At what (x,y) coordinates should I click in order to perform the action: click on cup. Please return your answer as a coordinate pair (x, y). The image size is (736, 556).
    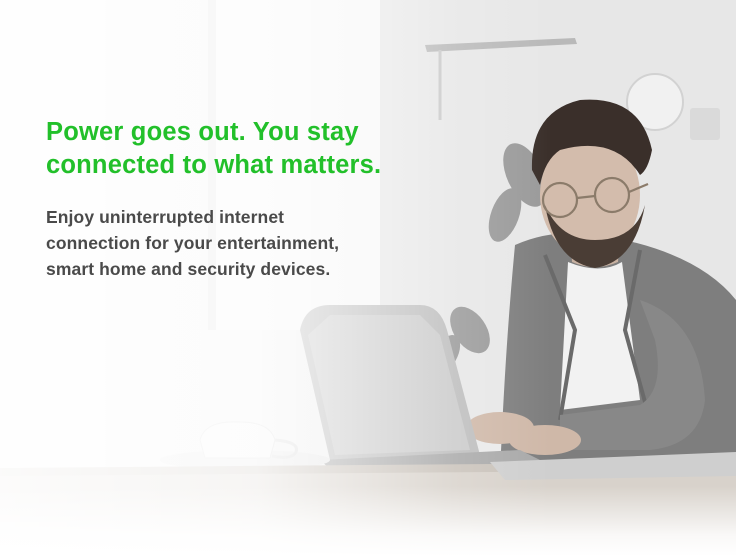
    Looking at the image, I should click on (237, 440).